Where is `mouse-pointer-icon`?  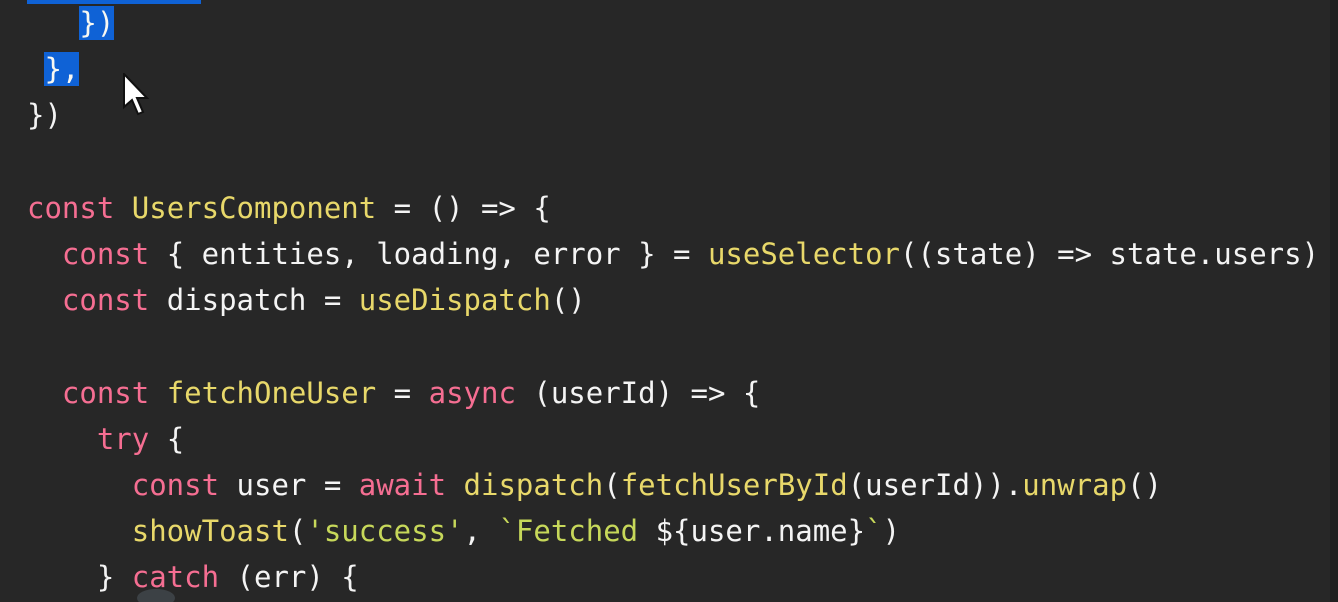 mouse-pointer-icon is located at coordinates (136, 94).